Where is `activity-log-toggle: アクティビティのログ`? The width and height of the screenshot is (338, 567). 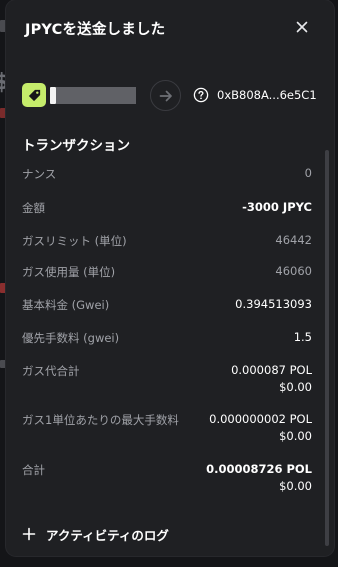 activity-log-toggle: アクティビティのログ is located at coordinates (95, 534).